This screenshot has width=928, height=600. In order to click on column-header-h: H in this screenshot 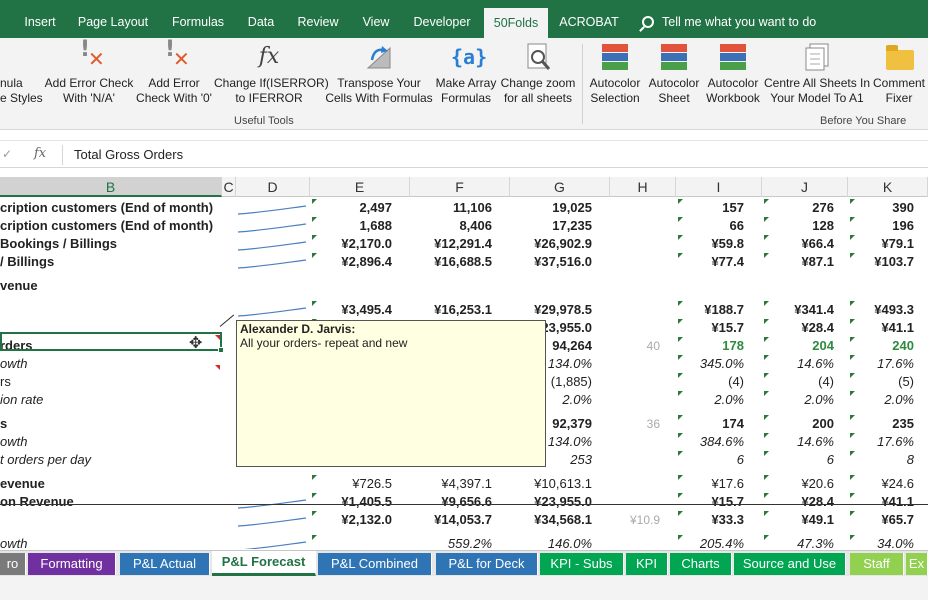, I will do `click(643, 187)`.